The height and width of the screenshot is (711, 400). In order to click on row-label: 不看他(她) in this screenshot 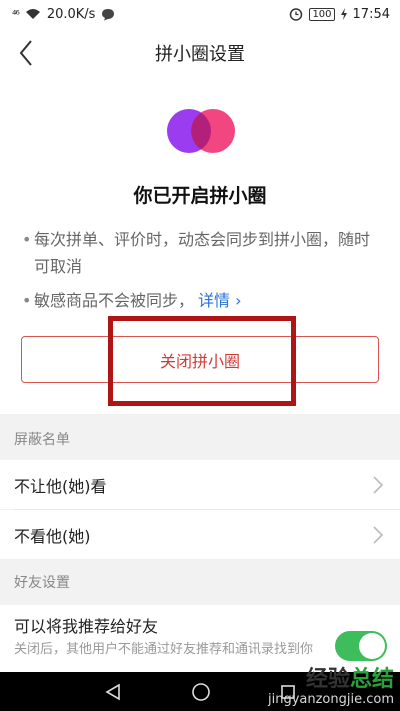, I will do `click(52, 536)`.